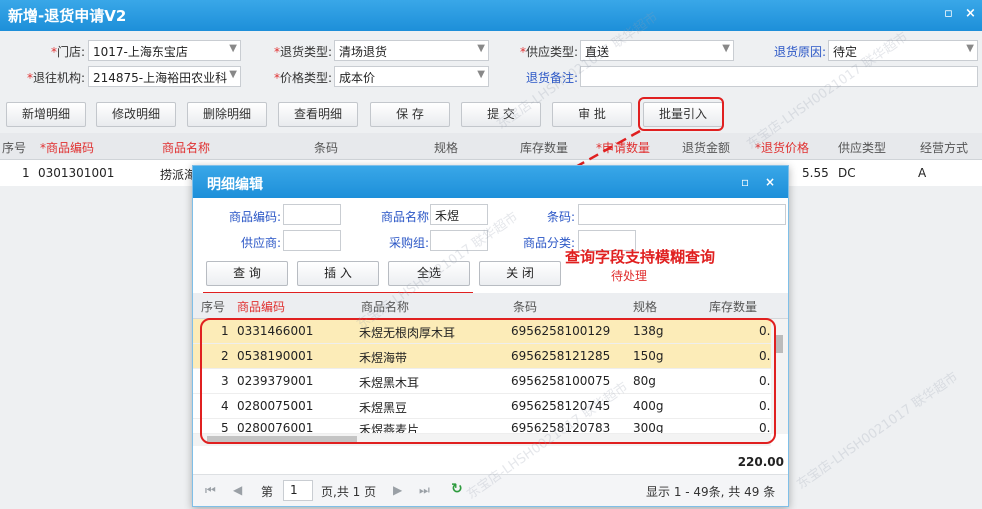 The height and width of the screenshot is (509, 982). What do you see at coordinates (267, 492) in the screenshot?
I see `page-prefix: 第` at bounding box center [267, 492].